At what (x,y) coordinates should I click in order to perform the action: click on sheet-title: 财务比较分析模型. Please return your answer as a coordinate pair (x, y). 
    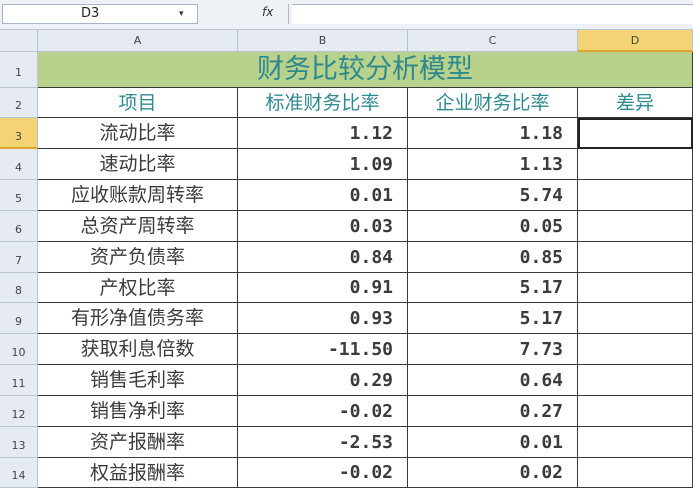
    Looking at the image, I should click on (365, 70).